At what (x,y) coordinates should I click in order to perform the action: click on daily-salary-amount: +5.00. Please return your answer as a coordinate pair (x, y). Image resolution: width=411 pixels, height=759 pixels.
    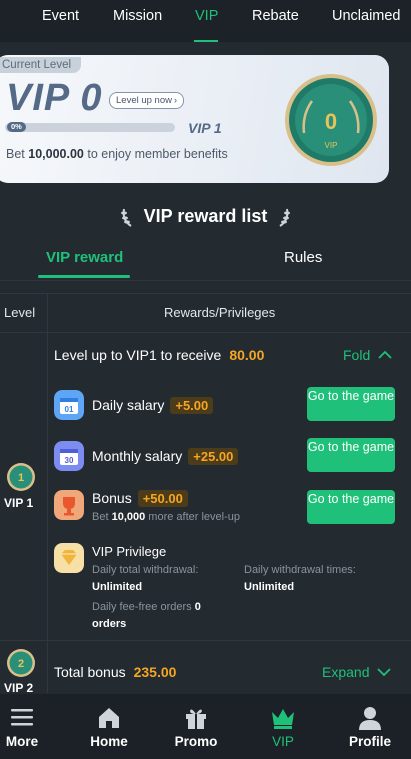
    Looking at the image, I should click on (192, 405).